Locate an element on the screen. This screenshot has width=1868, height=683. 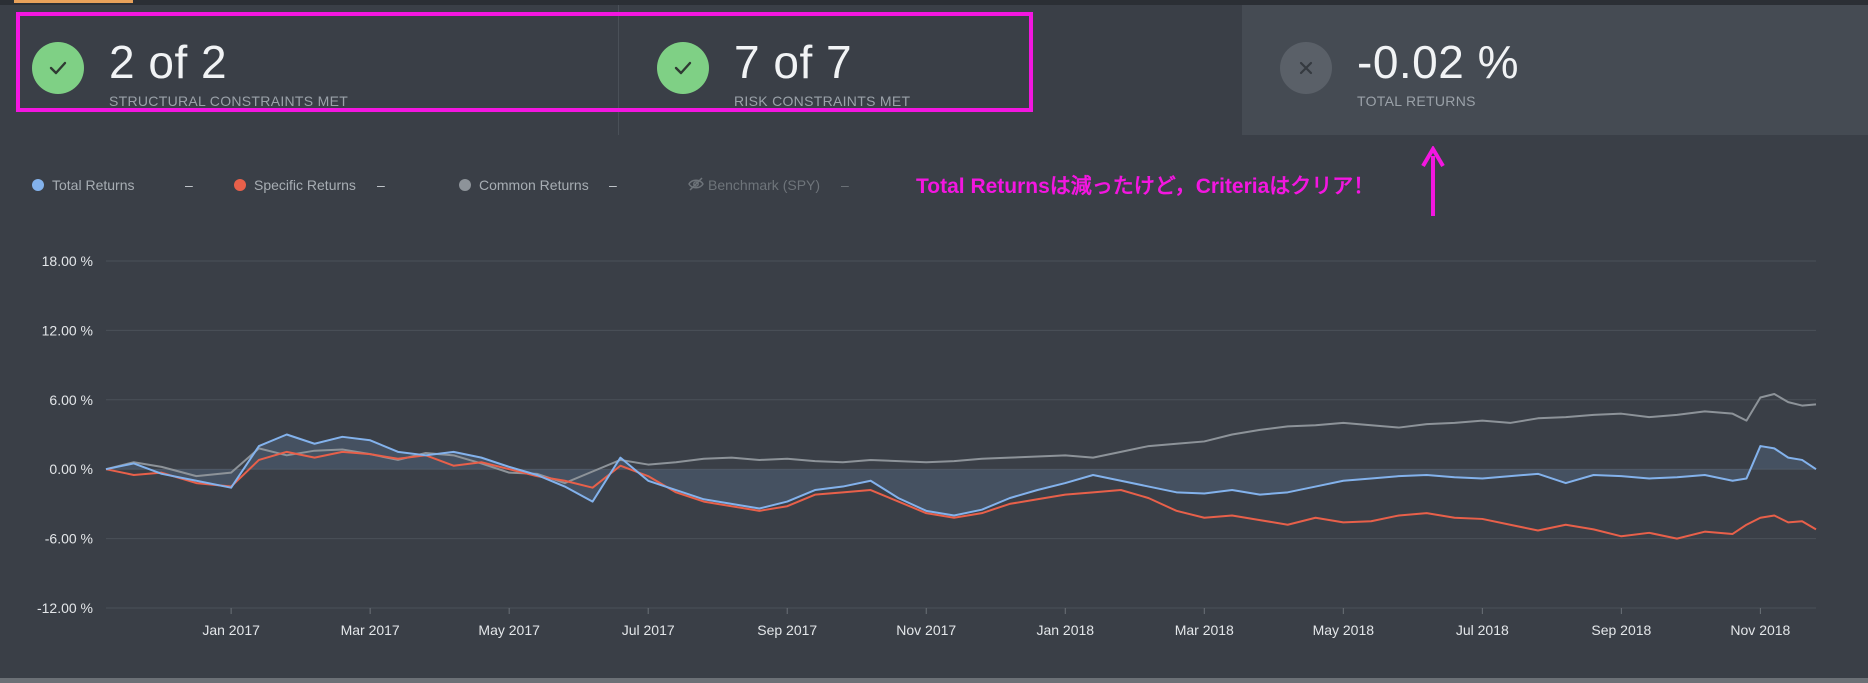
x-tick-label: Mar 2017 is located at coordinates (370, 630).